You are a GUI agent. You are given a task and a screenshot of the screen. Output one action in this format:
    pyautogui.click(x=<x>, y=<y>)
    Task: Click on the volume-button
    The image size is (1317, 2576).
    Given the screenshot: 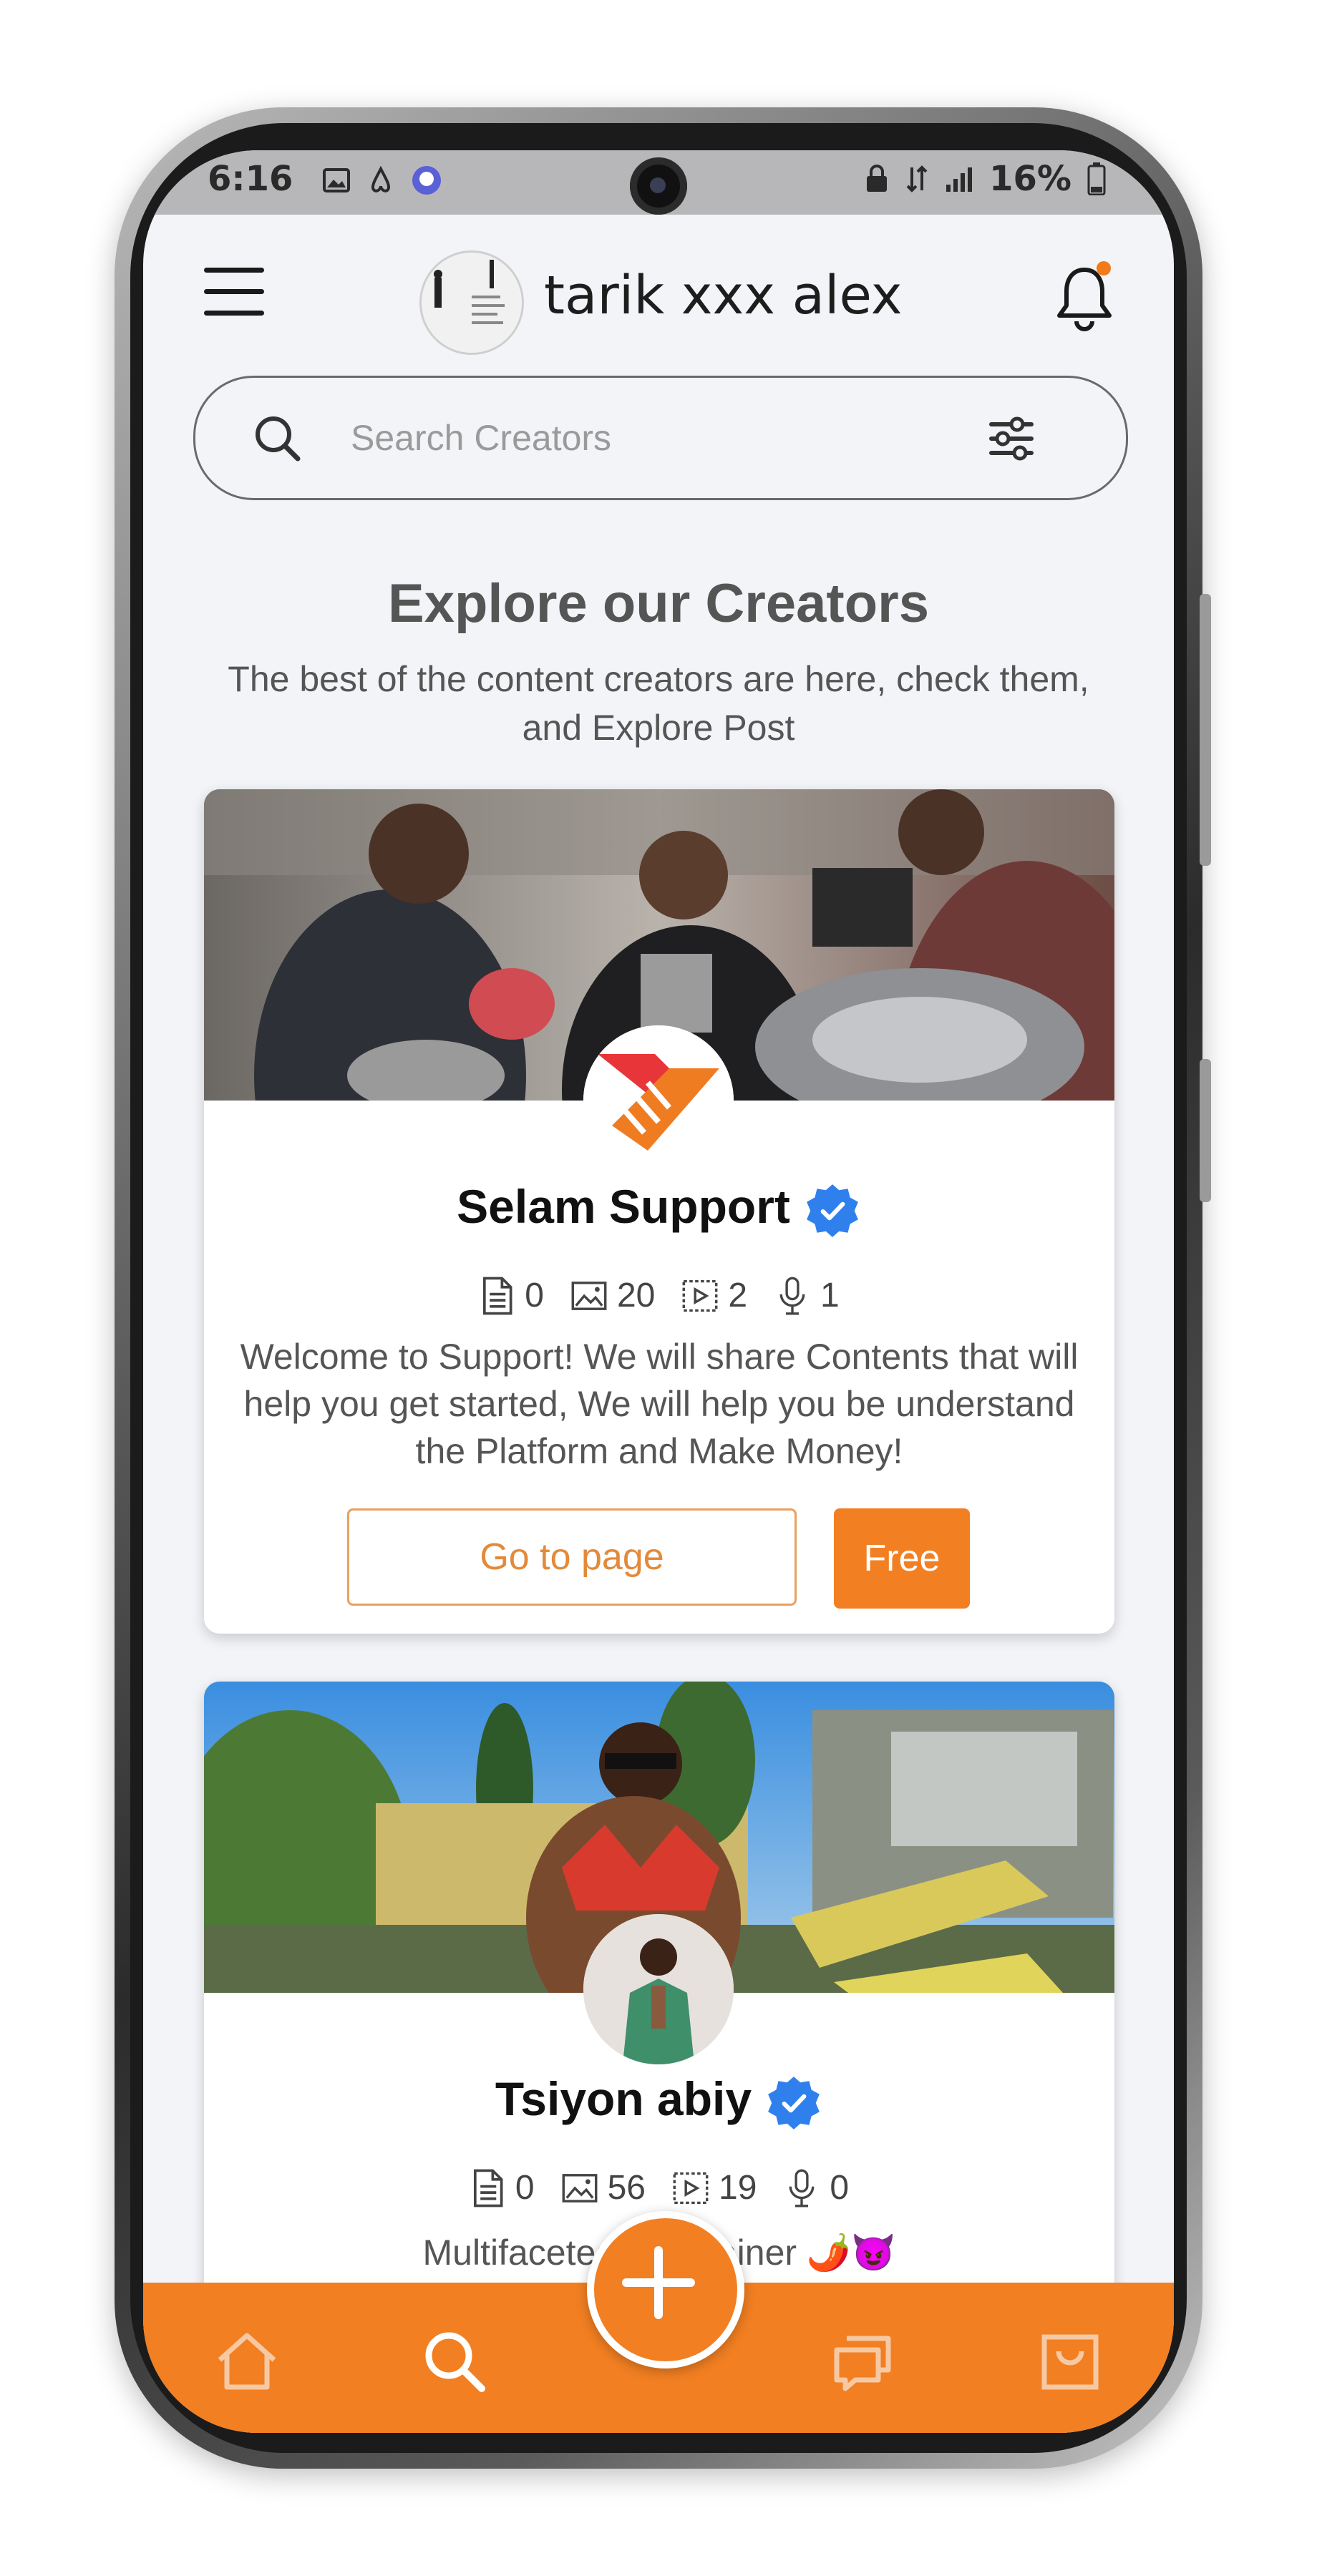 What is the action you would take?
    pyautogui.click(x=1205, y=1130)
    